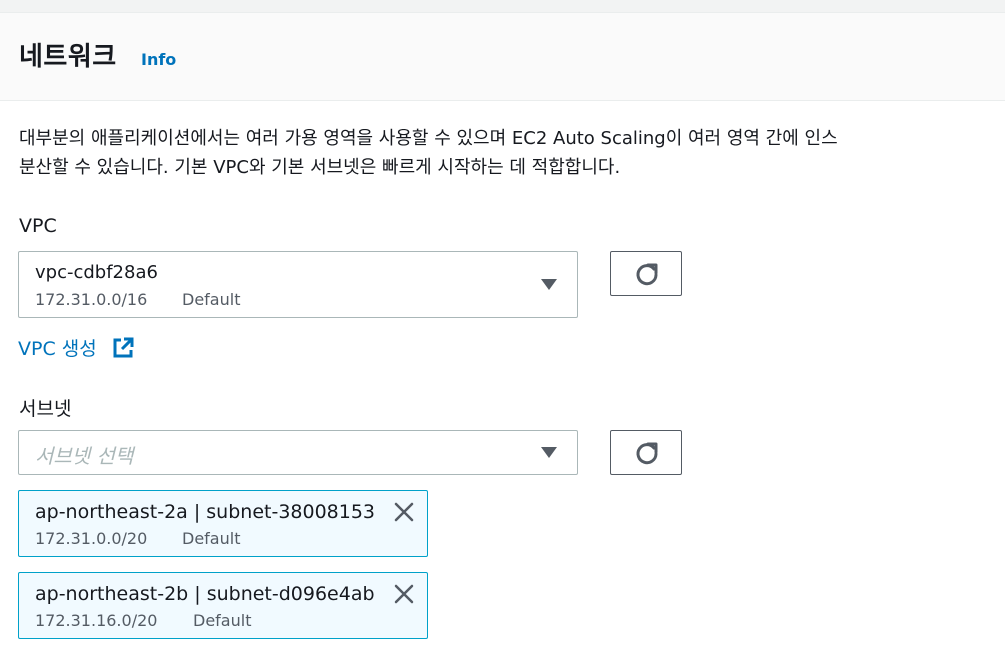 This screenshot has height=654, width=1005. What do you see at coordinates (68, 57) in the screenshot?
I see `section-title: 네트워크` at bounding box center [68, 57].